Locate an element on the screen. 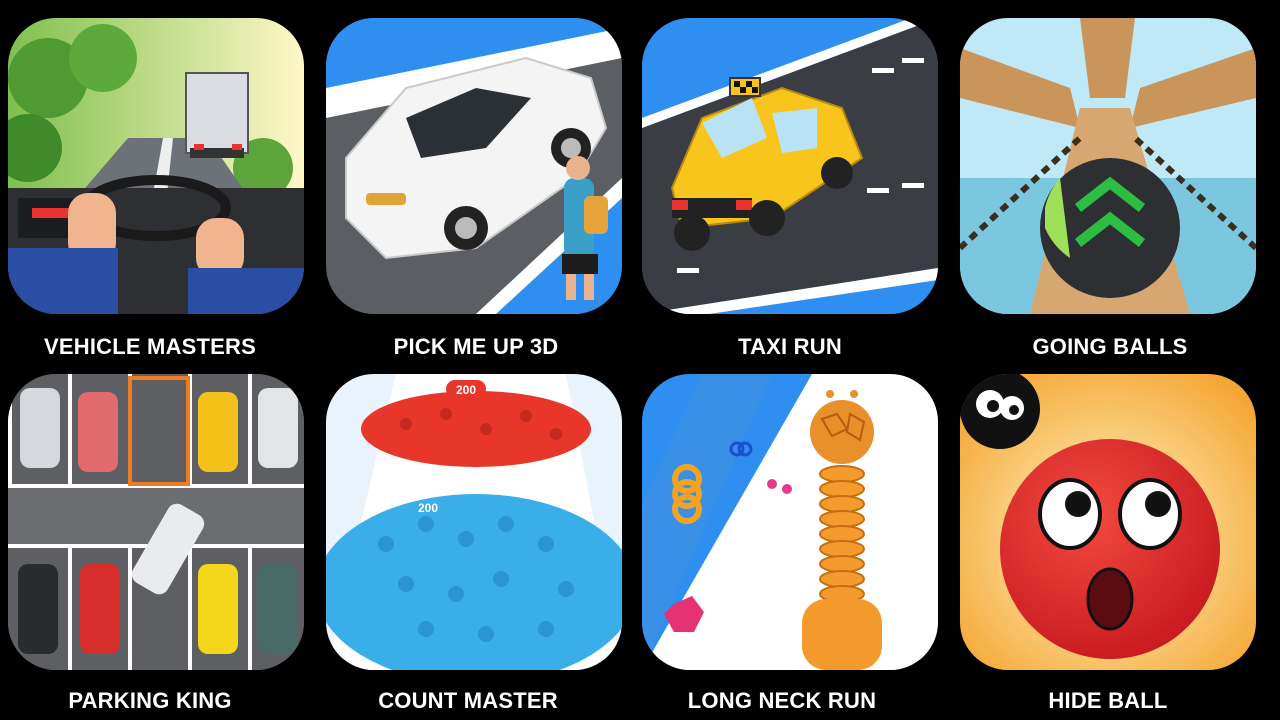 The height and width of the screenshot is (720, 1280). white-car-passenger-icon is located at coordinates (474, 166).